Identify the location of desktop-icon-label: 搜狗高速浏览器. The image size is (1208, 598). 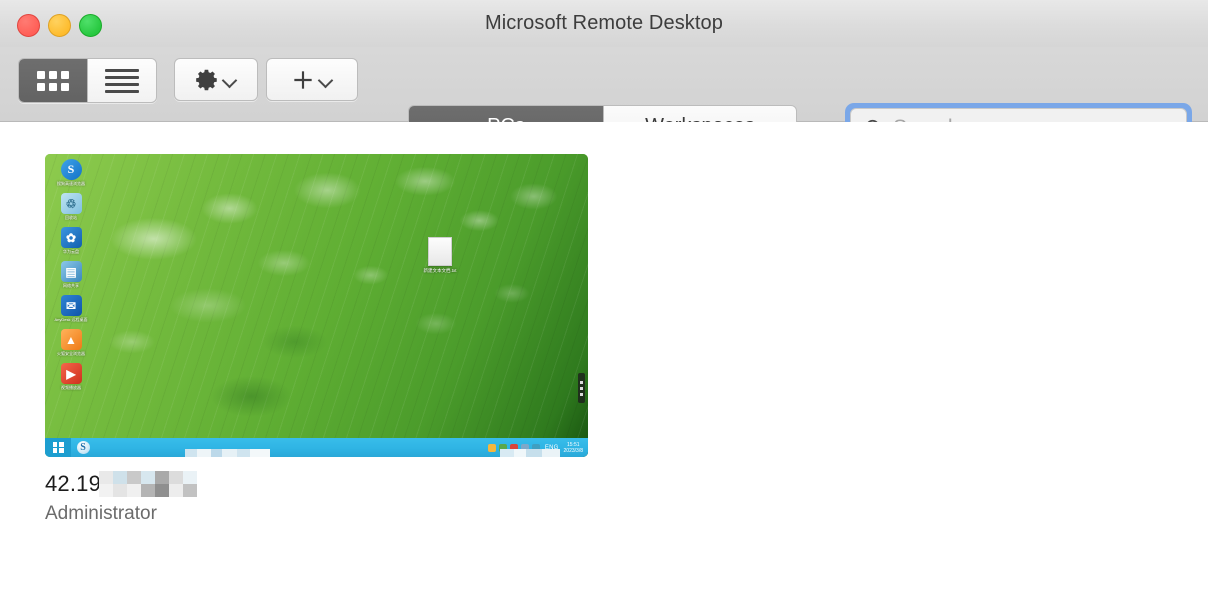
(71, 183).